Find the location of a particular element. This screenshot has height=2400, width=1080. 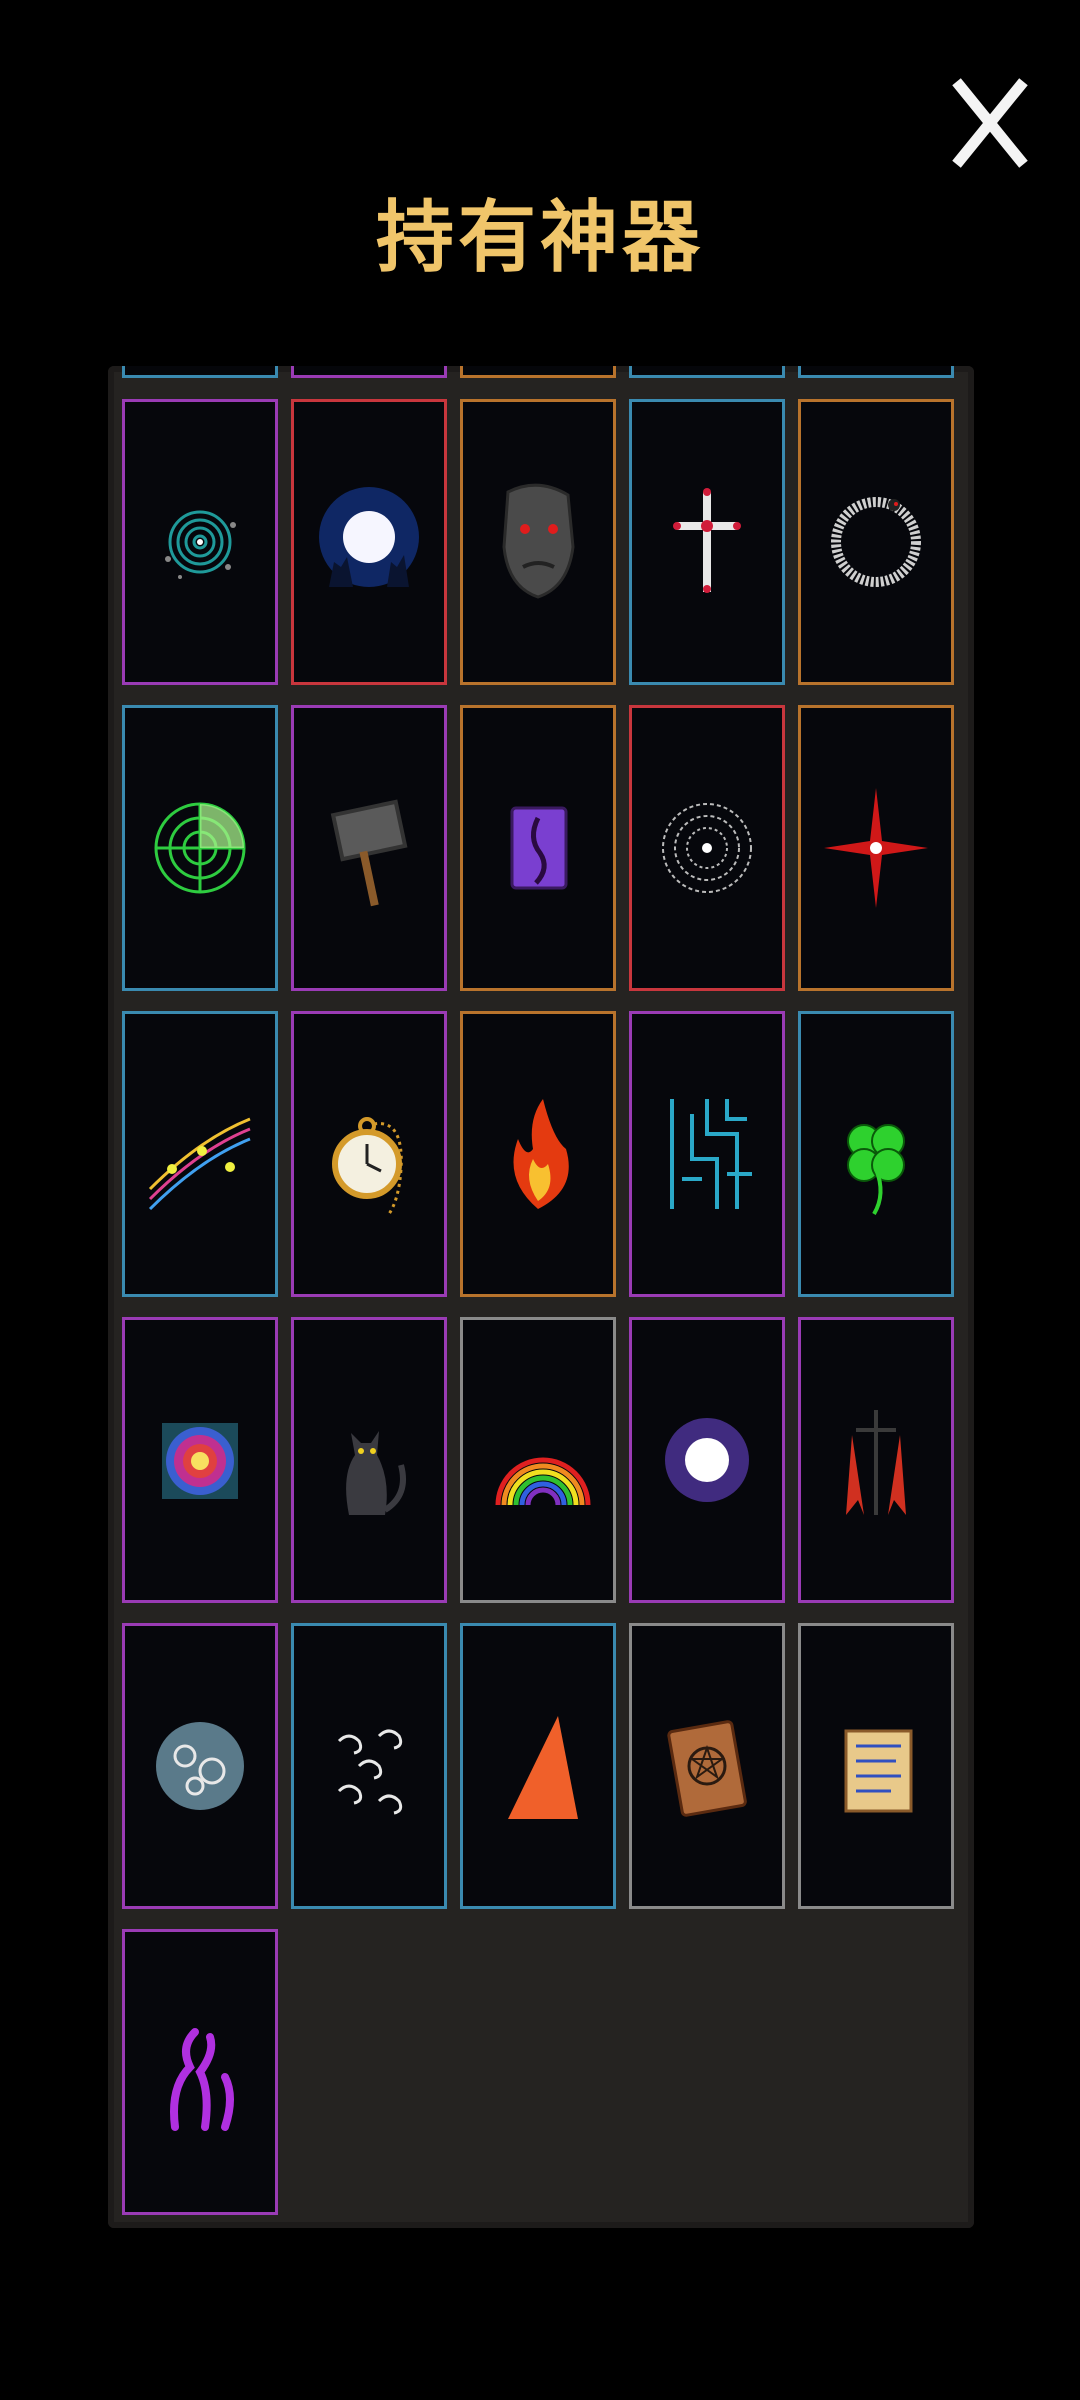

red-star-icon is located at coordinates (876, 848).